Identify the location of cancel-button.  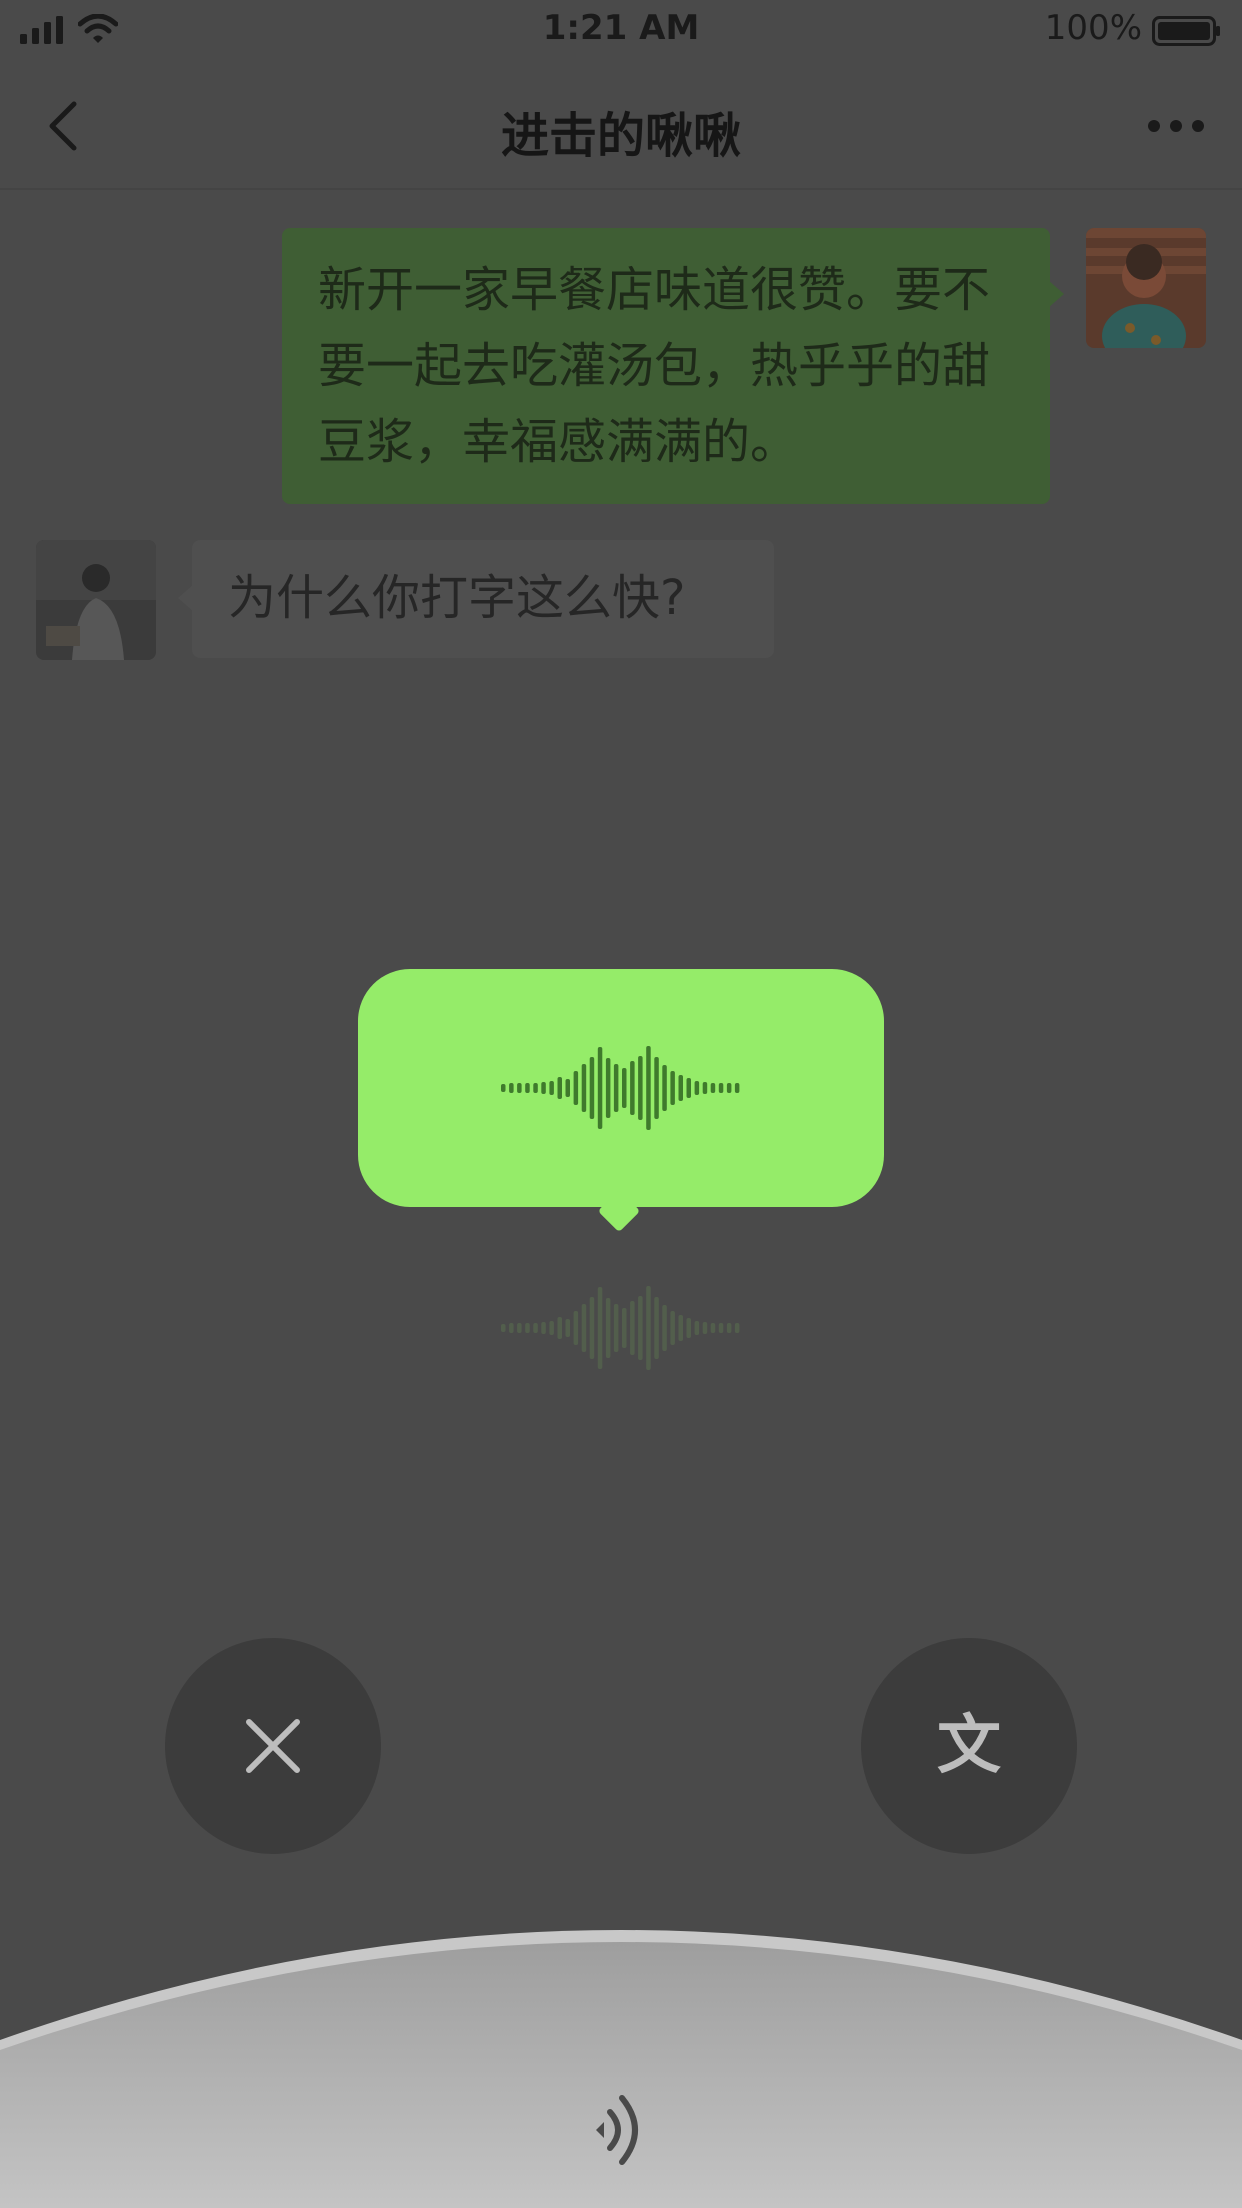
(273, 1746).